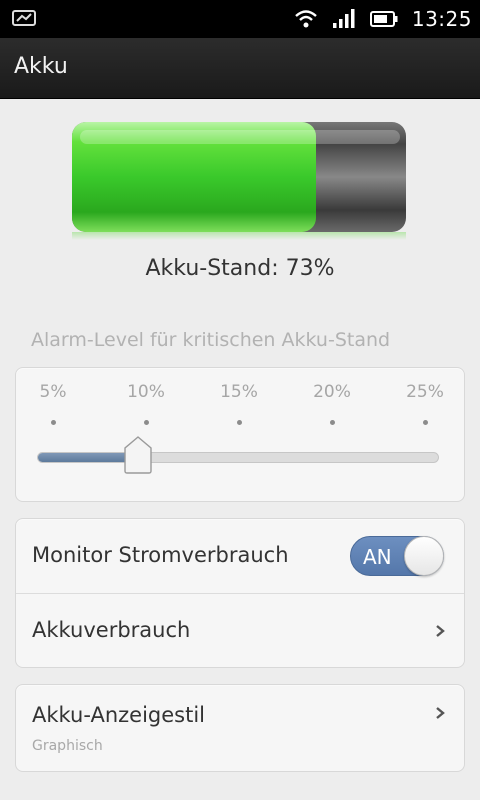 This screenshot has width=480, height=800. I want to click on tick-label: 15%, so click(239, 392).